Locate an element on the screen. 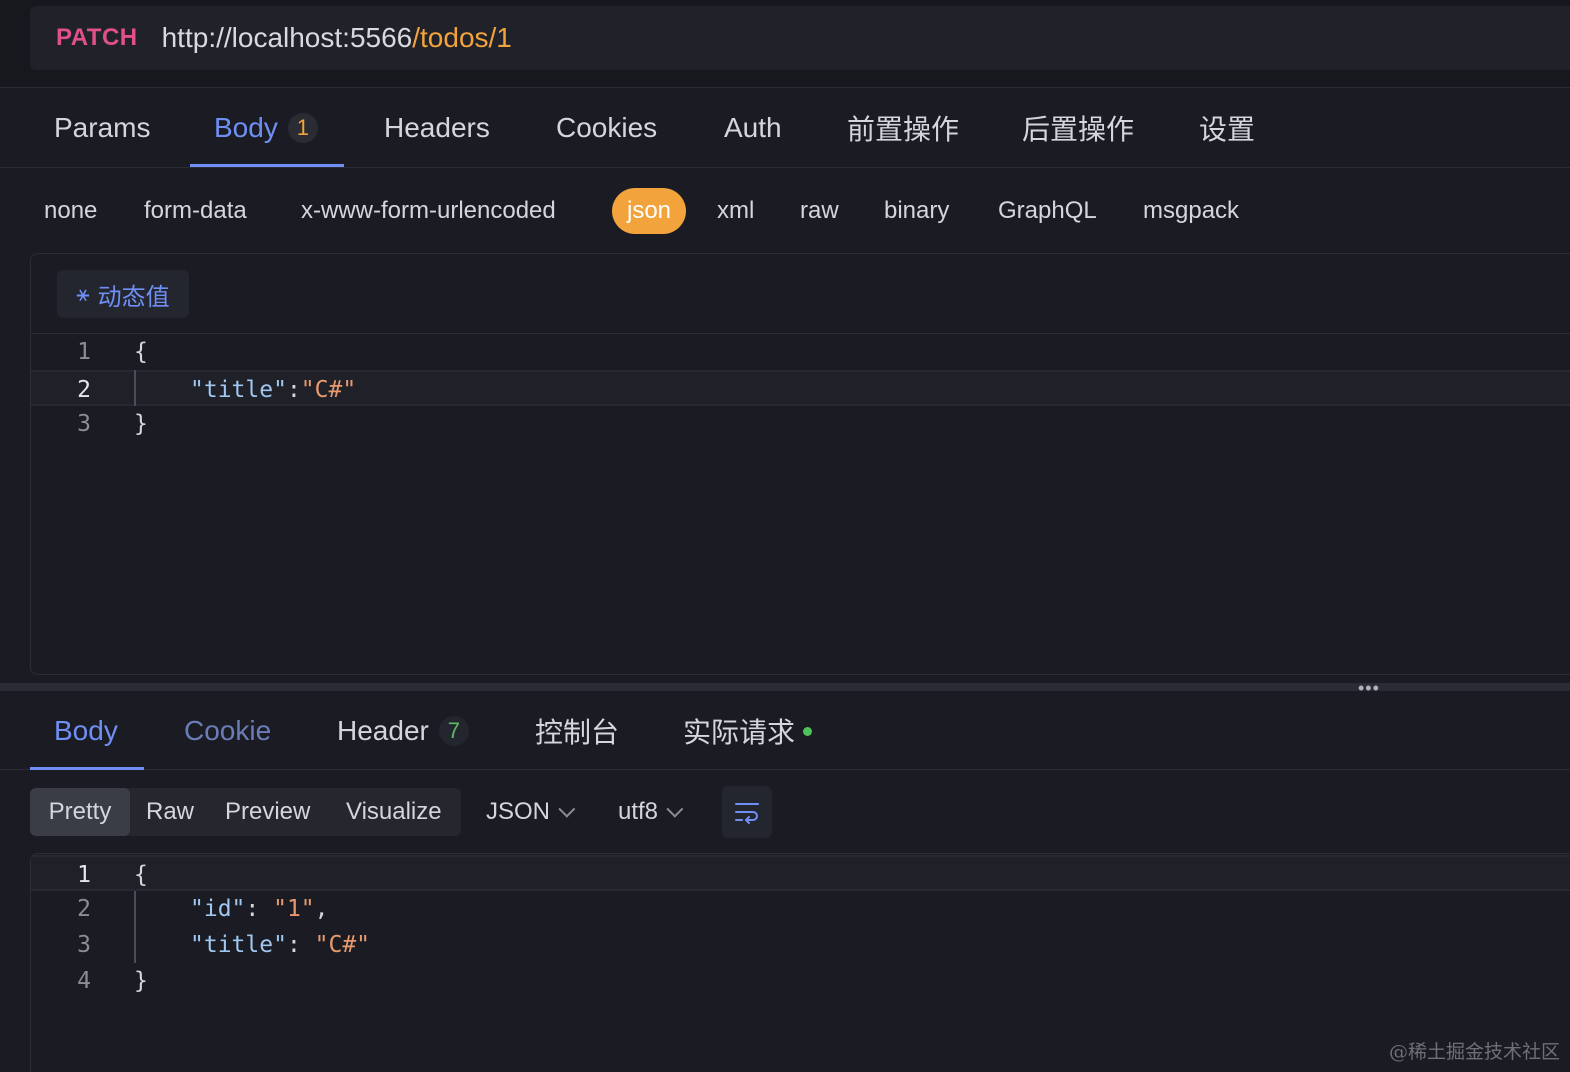  code-text: "title":"C#" is located at coordinates (273, 390).